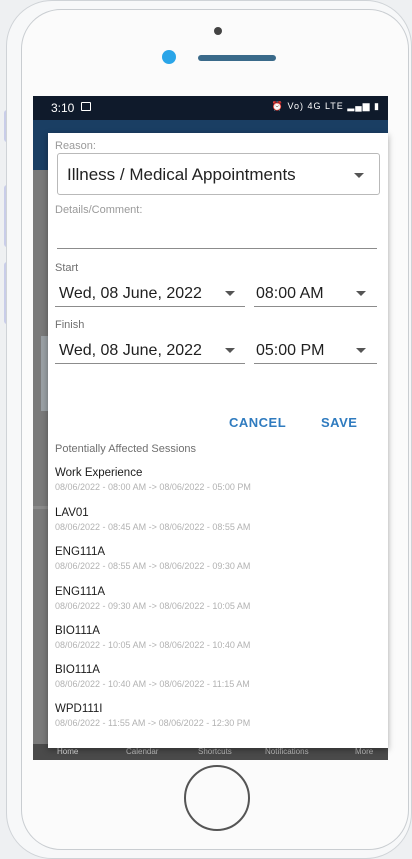 The image size is (412, 859). Describe the element at coordinates (218, 31) in the screenshot. I see `proximity-sensor` at that location.